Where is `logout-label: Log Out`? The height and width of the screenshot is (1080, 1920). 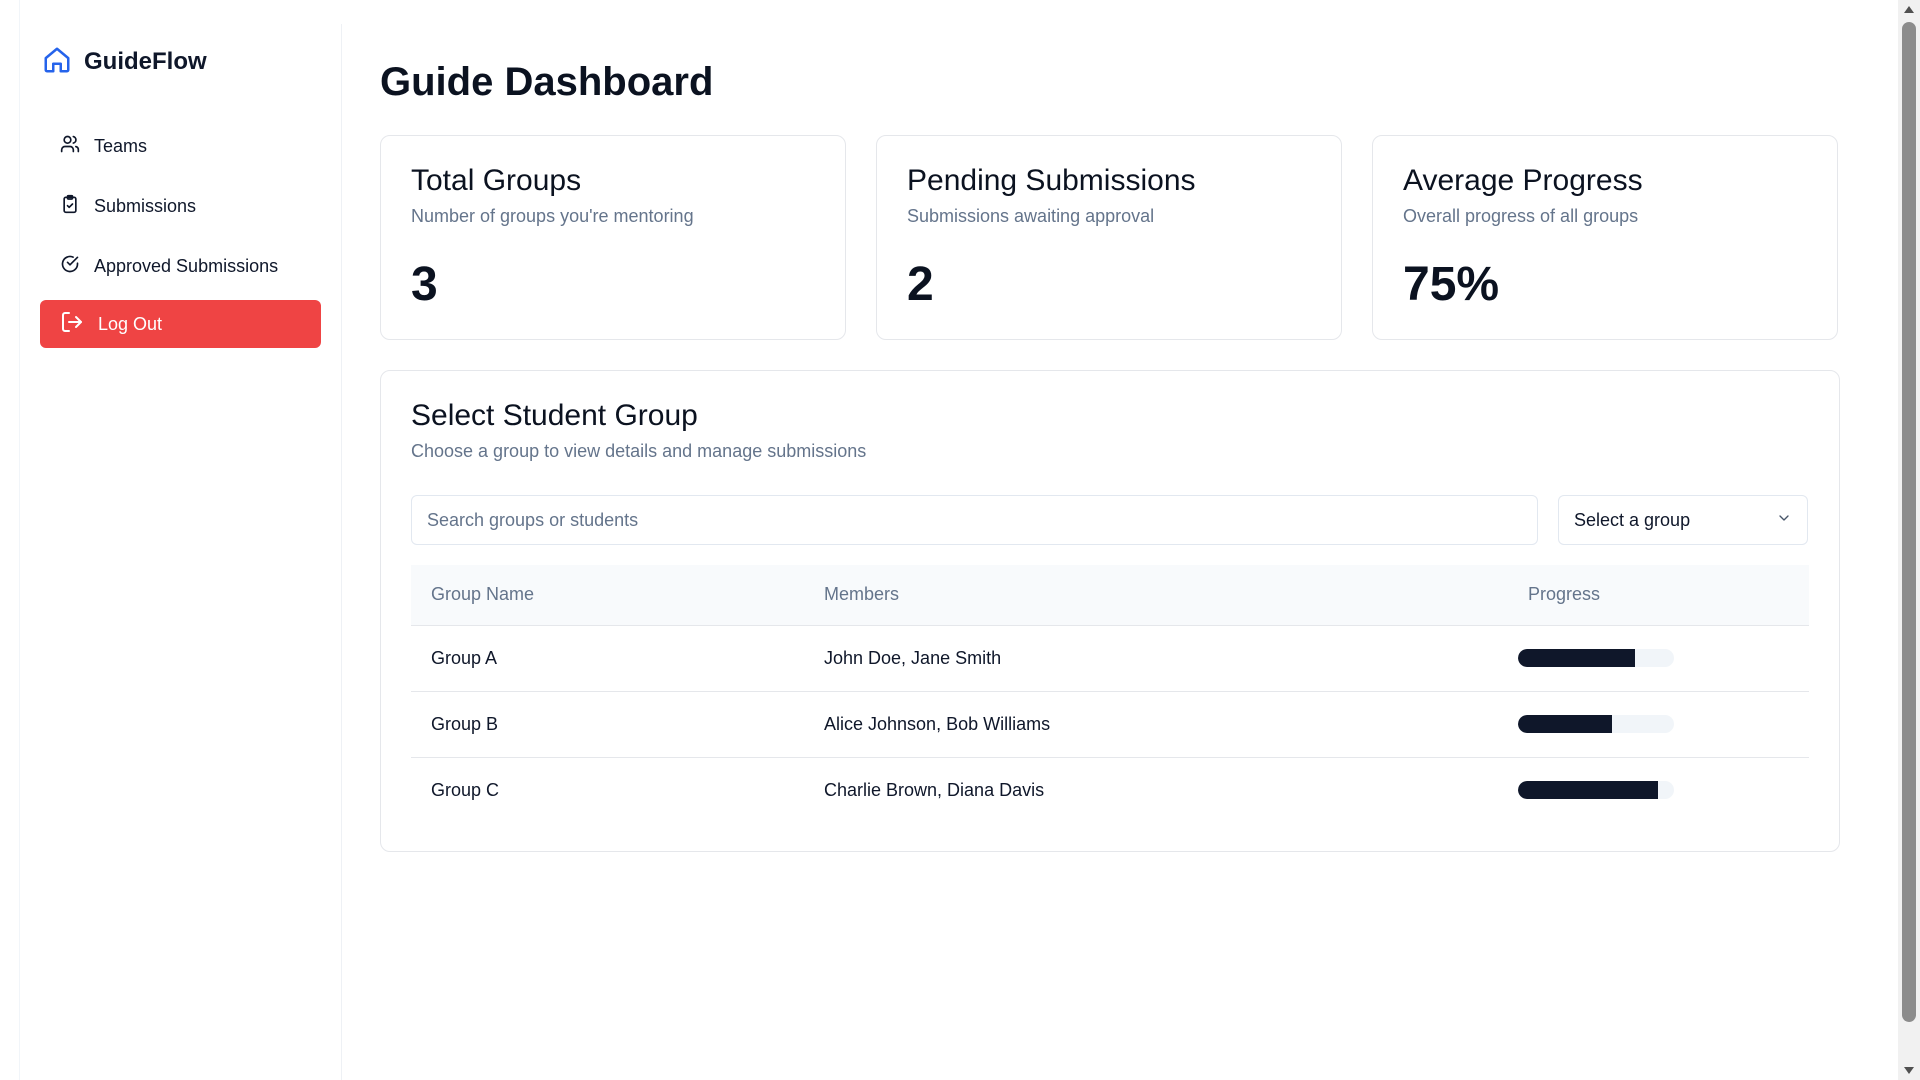
logout-label: Log Out is located at coordinates (130, 323).